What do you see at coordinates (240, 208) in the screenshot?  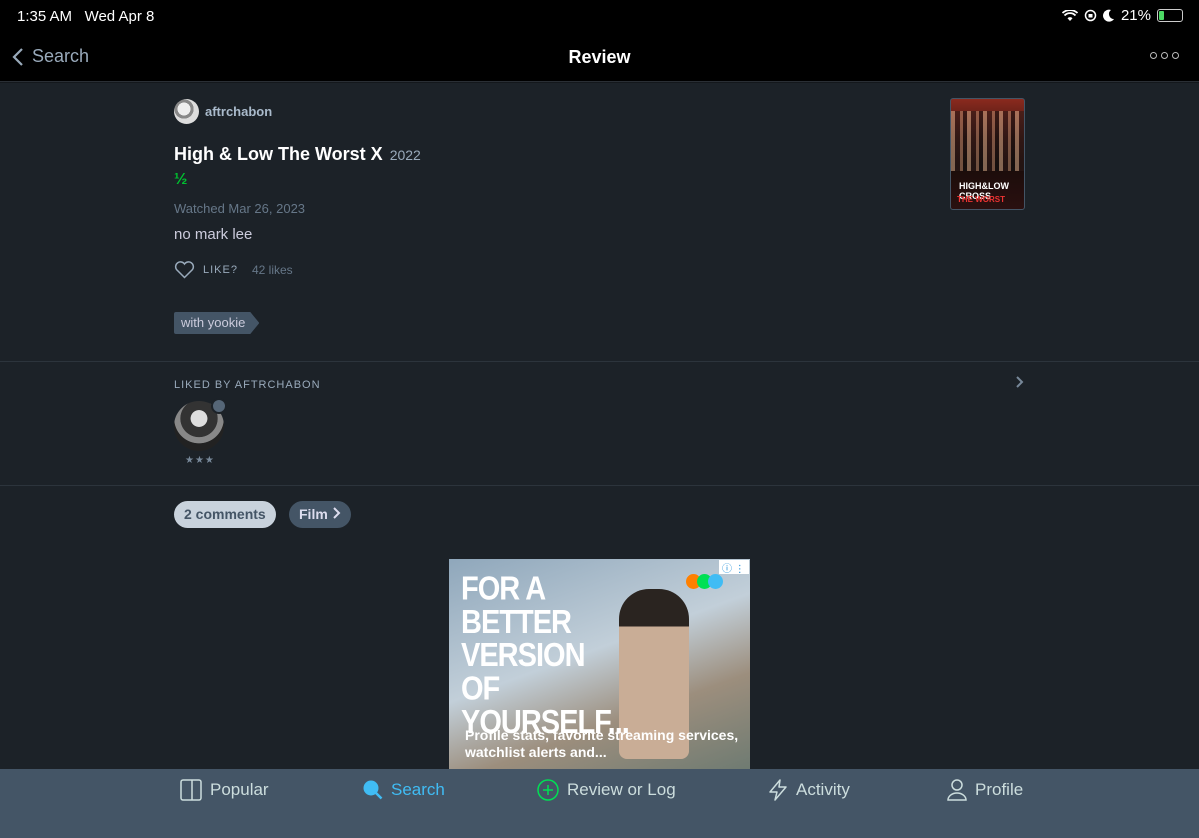 I see `watched-date: Watched Mar 26, 2023` at bounding box center [240, 208].